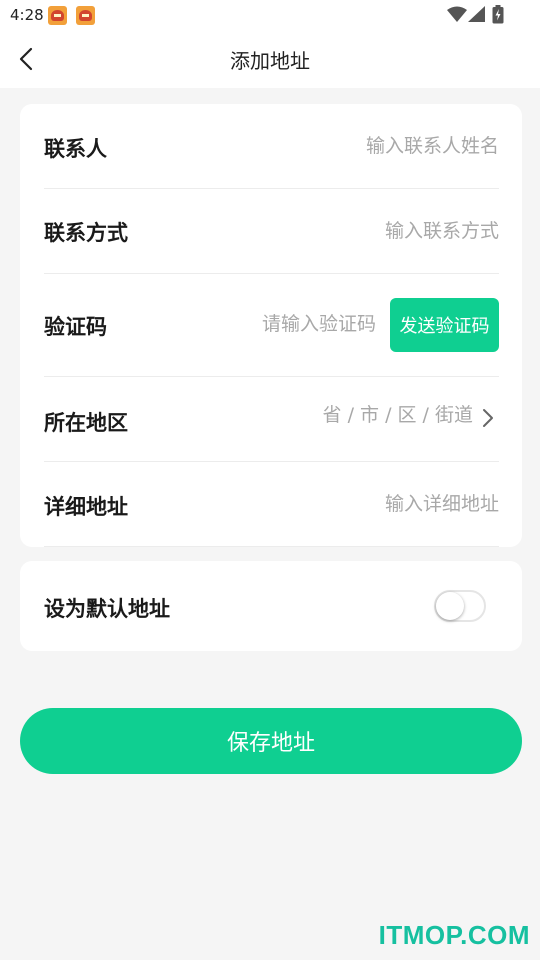 The width and height of the screenshot is (540, 960). Describe the element at coordinates (271, 741) in the screenshot. I see `save-address-button: 保存地址` at that location.